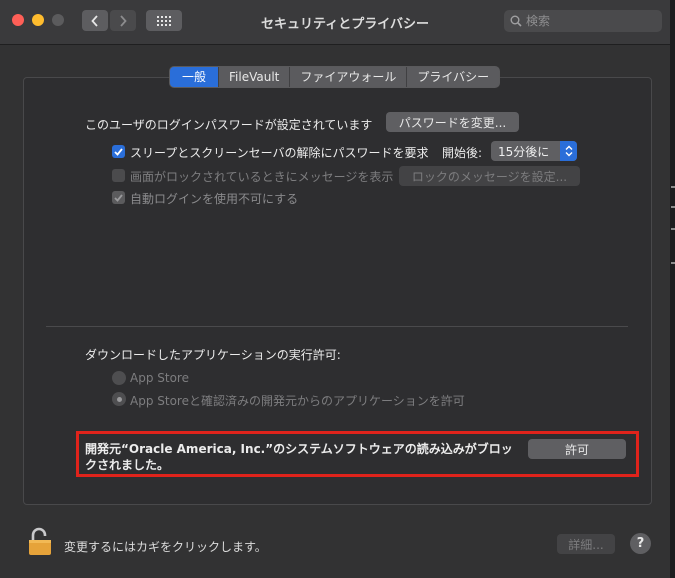 This screenshot has width=675, height=578. I want to click on lock-message: 変更するにはカギをクリックします。, so click(165, 547).